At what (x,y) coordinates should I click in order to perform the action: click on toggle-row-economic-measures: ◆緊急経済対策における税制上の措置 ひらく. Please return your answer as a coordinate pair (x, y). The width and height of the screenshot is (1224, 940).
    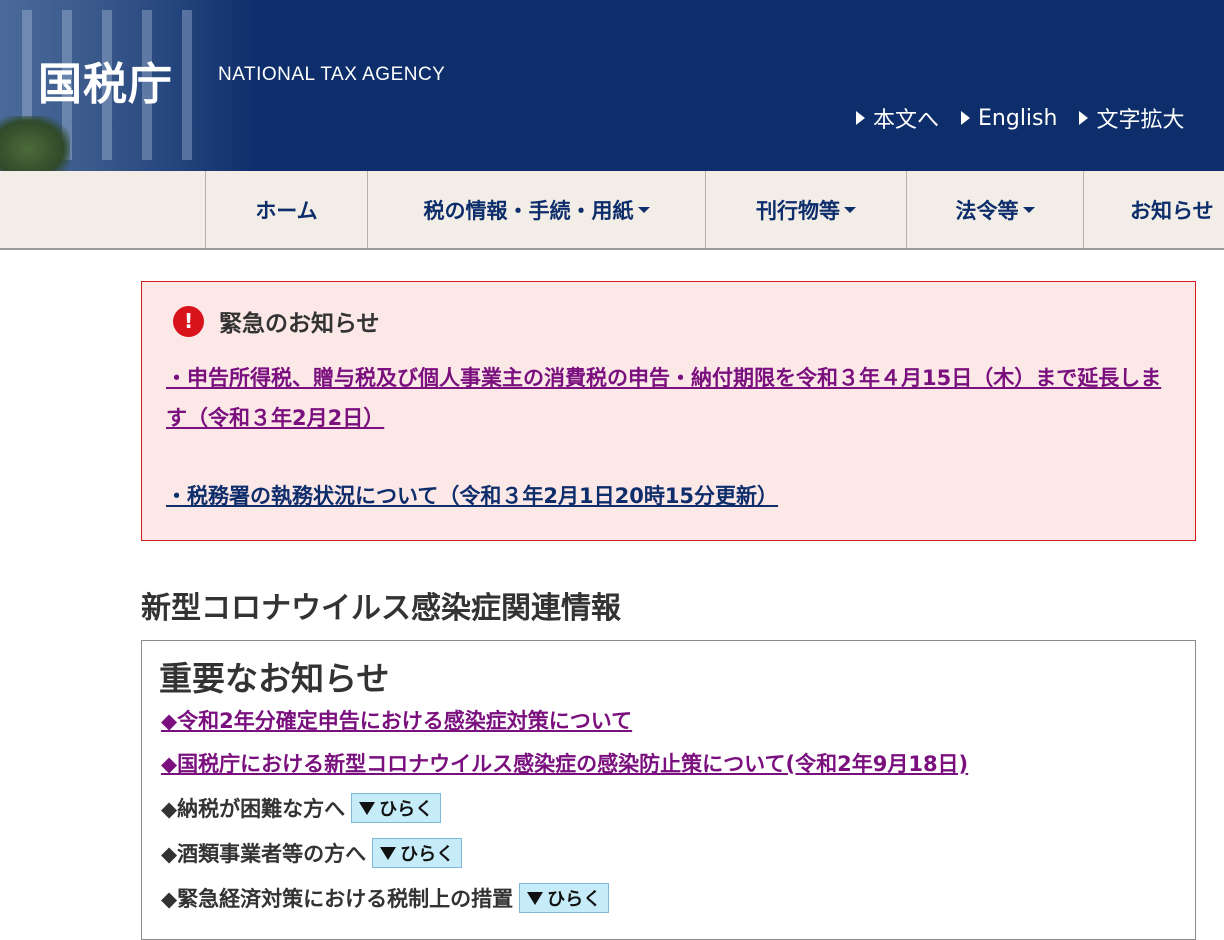
    Looking at the image, I should click on (385, 898).